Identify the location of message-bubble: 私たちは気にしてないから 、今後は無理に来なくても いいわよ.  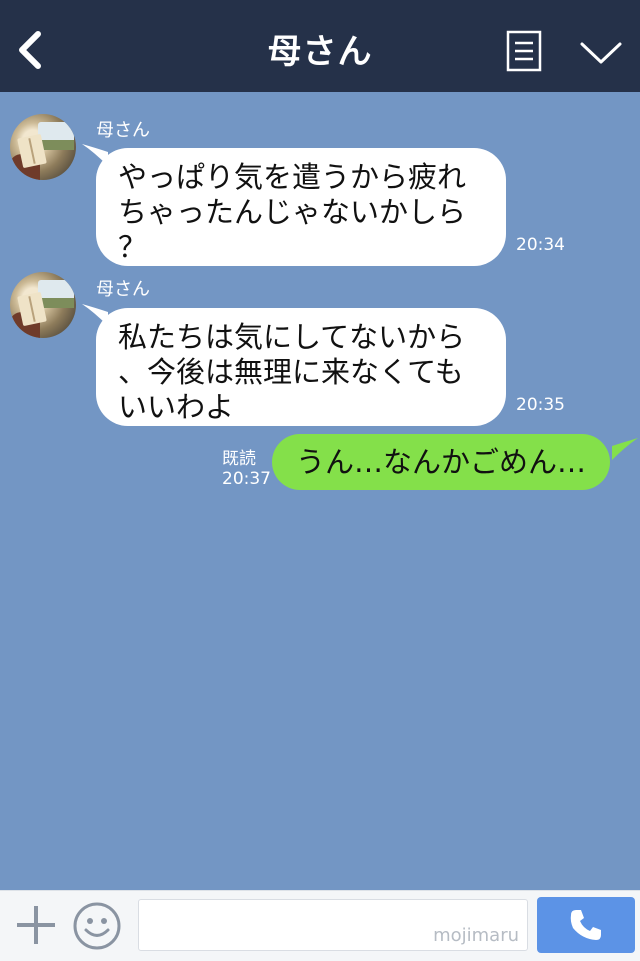
(301, 367).